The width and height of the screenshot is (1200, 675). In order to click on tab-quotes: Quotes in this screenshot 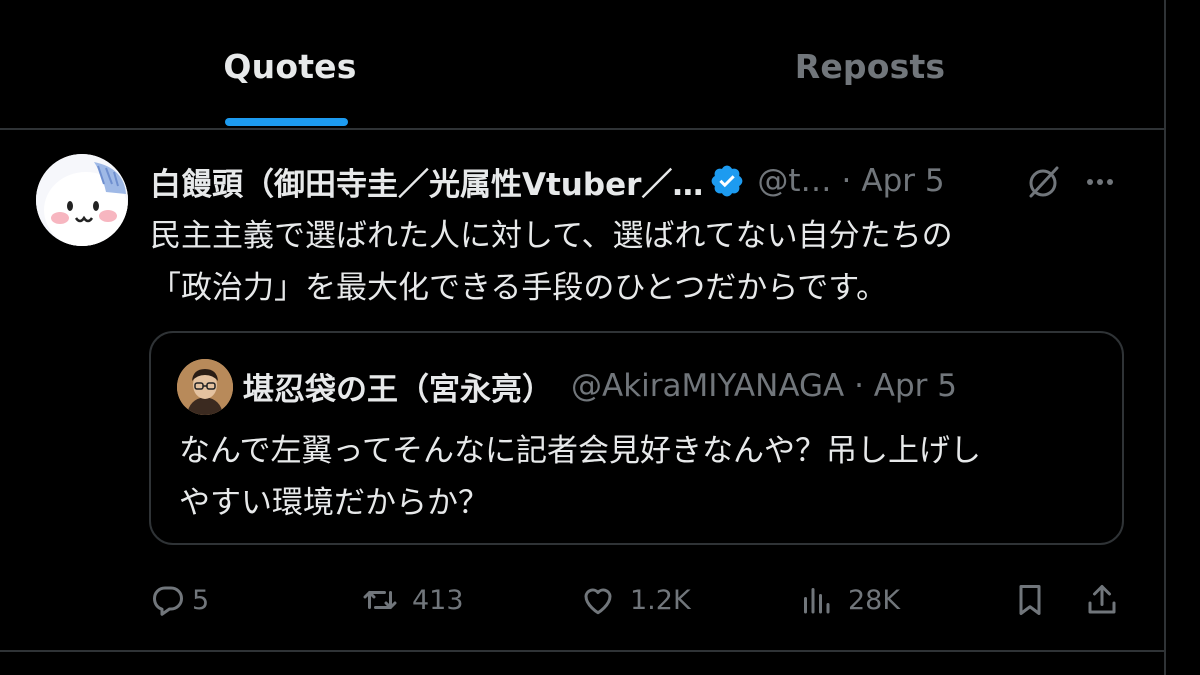, I will do `click(290, 65)`.